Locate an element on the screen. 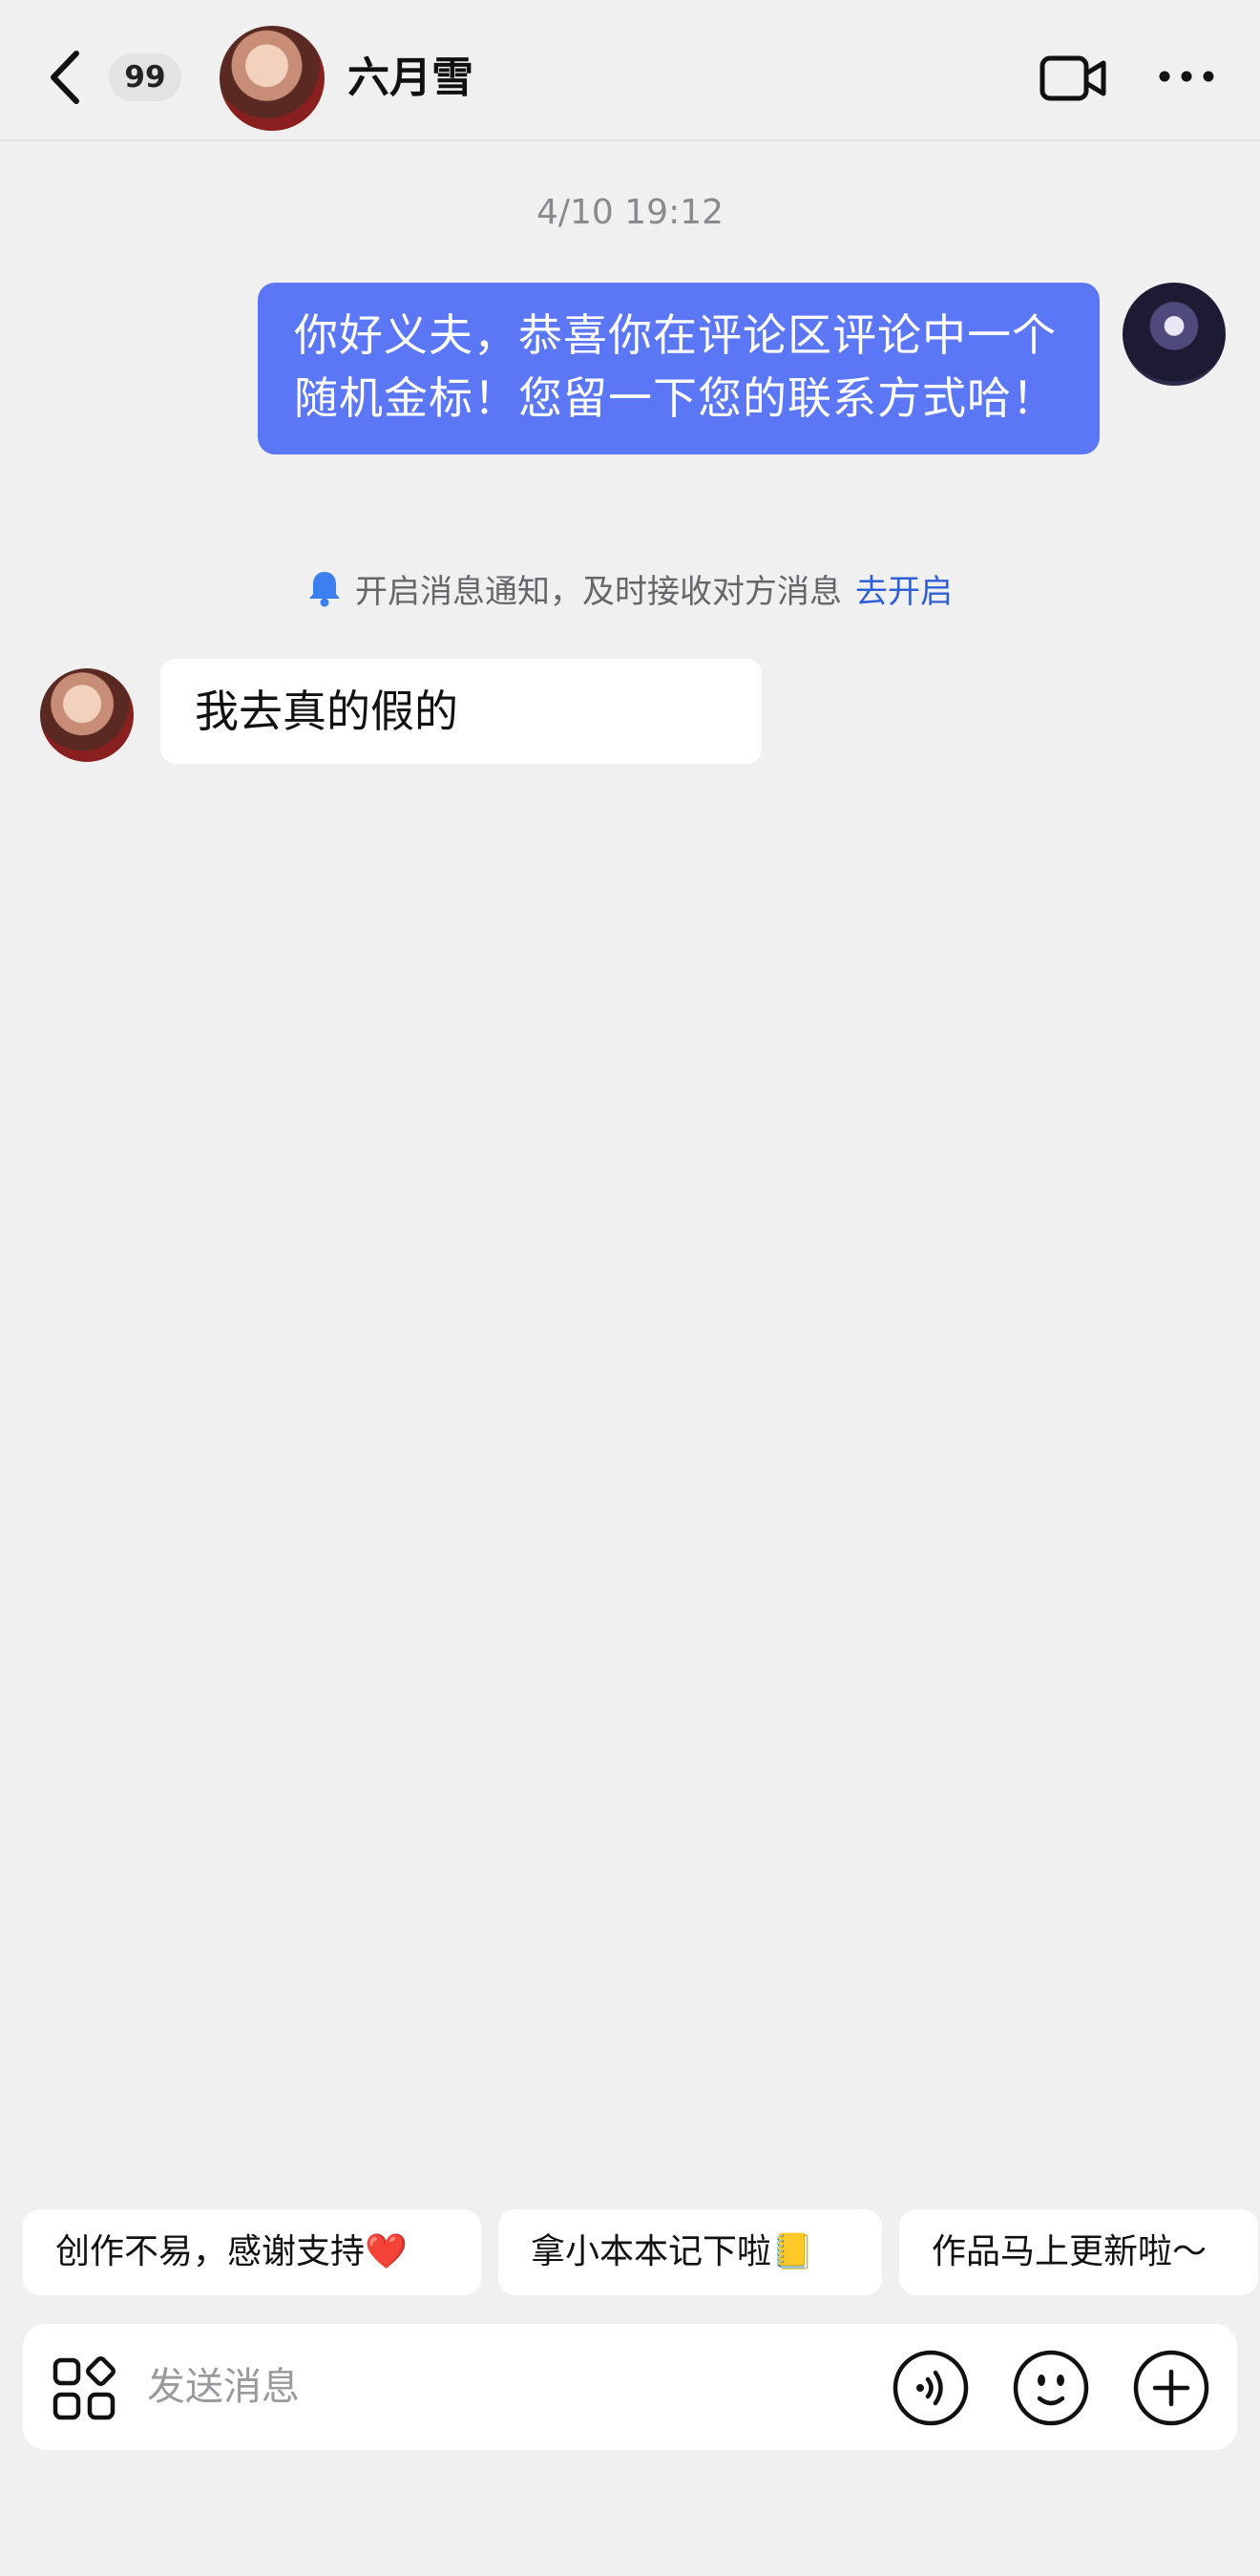 This screenshot has width=1260, height=2576. voice-icon is located at coordinates (931, 2388).